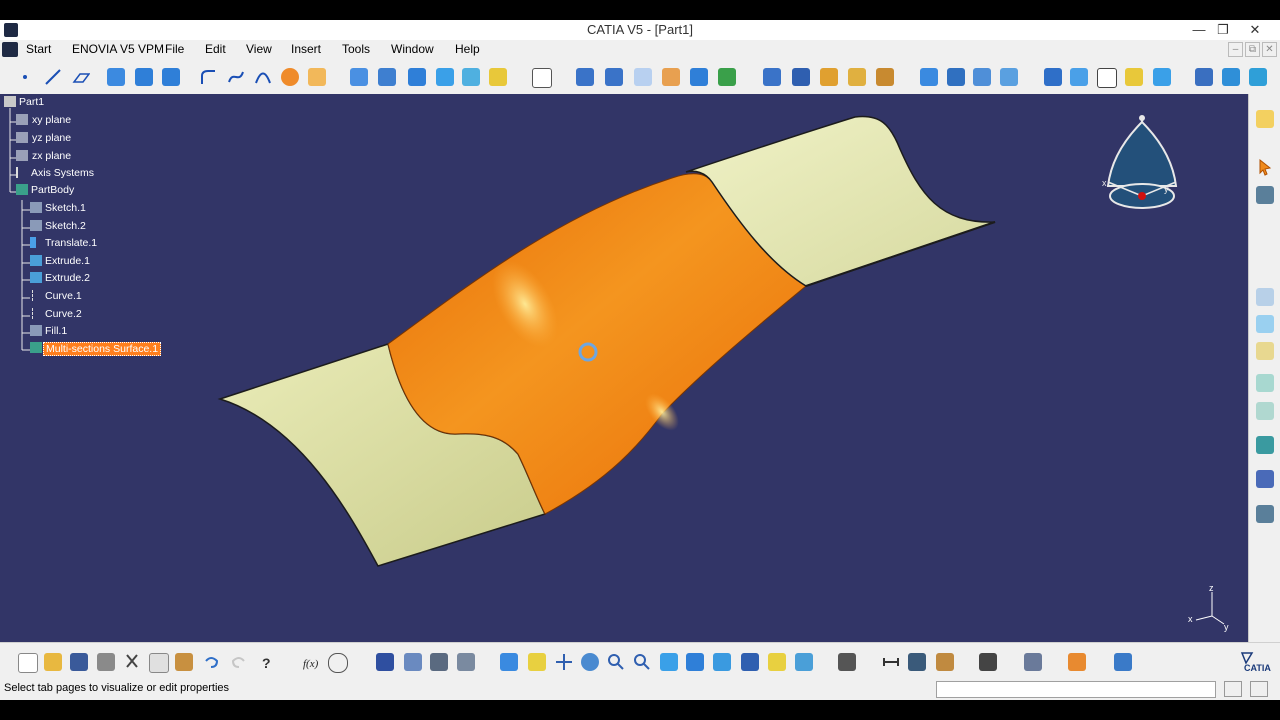 The width and height of the screenshot is (1280, 720). Describe the element at coordinates (56, 331) in the screenshot. I see `tree-item-fill-1: Fill.1` at that location.